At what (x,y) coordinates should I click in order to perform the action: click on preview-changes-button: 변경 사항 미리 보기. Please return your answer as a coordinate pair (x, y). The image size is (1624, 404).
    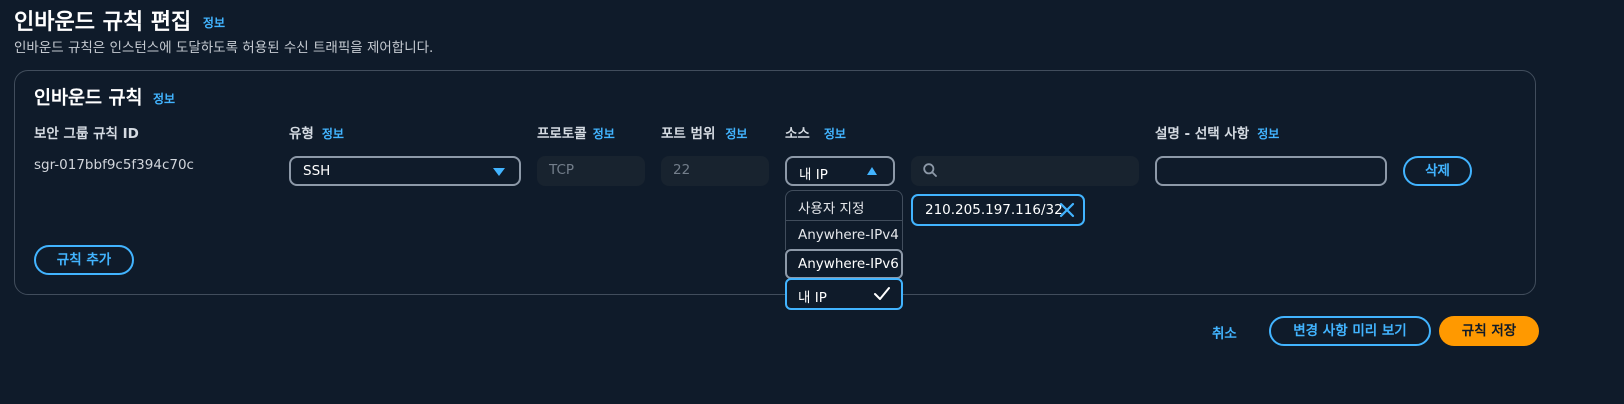
    Looking at the image, I should click on (1350, 331).